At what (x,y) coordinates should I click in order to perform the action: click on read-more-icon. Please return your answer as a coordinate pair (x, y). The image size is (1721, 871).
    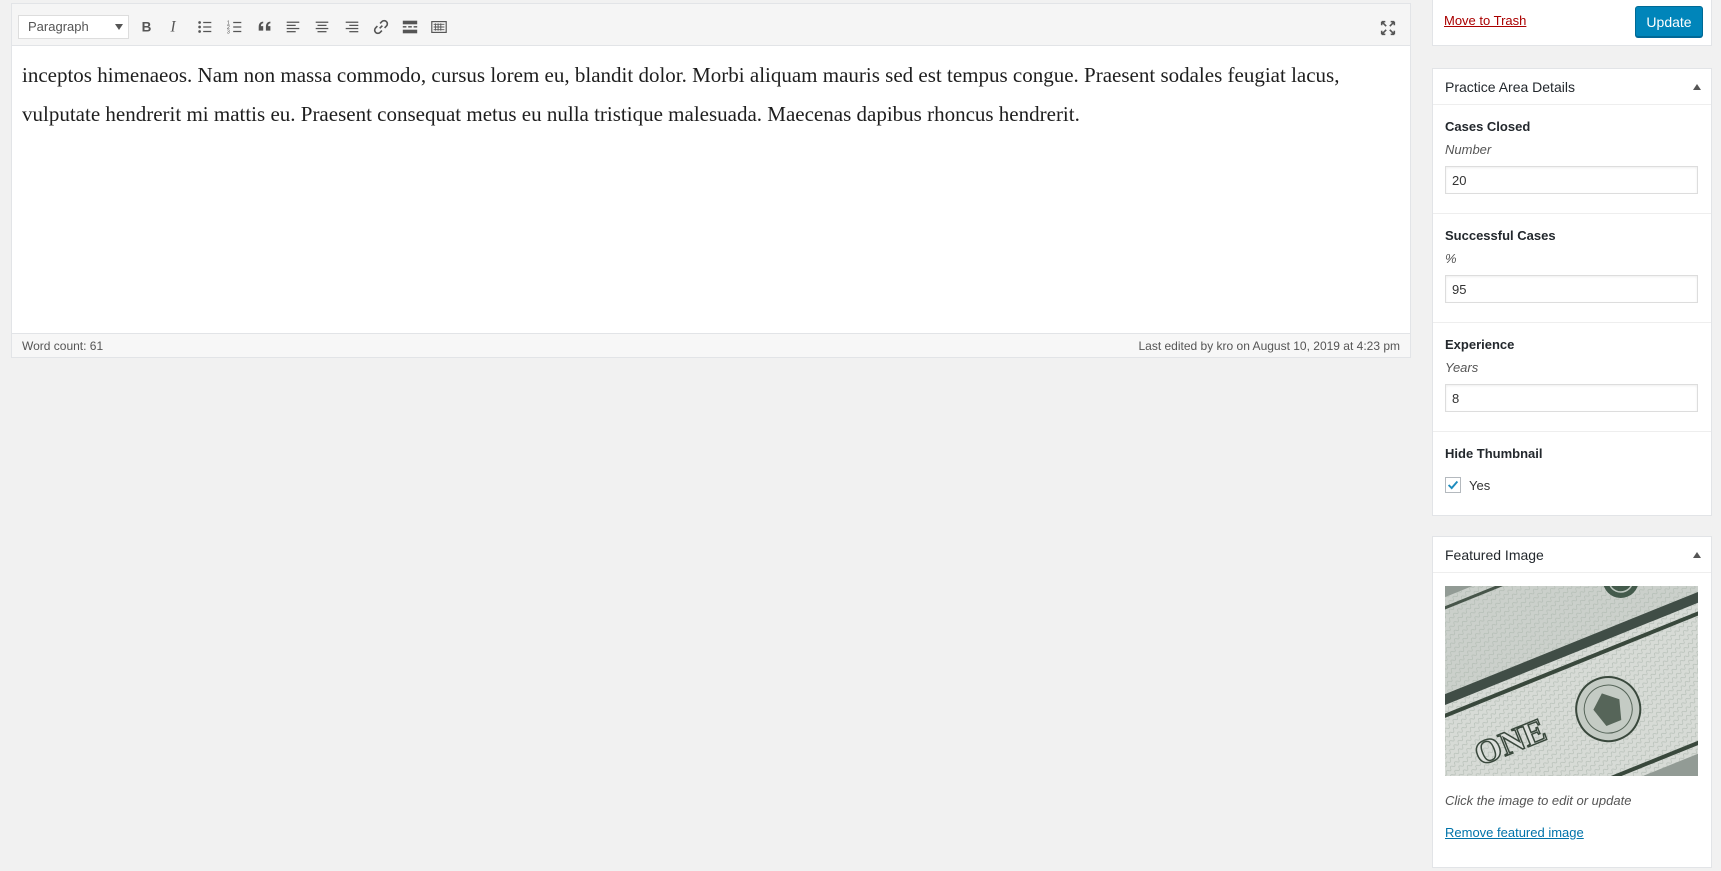
    Looking at the image, I should click on (410, 27).